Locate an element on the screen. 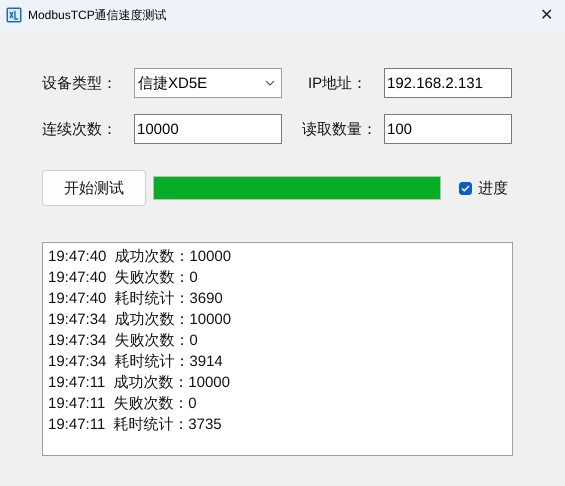 Image resolution: width=565 pixels, height=486 pixels. app-icon is located at coordinates (14, 15).